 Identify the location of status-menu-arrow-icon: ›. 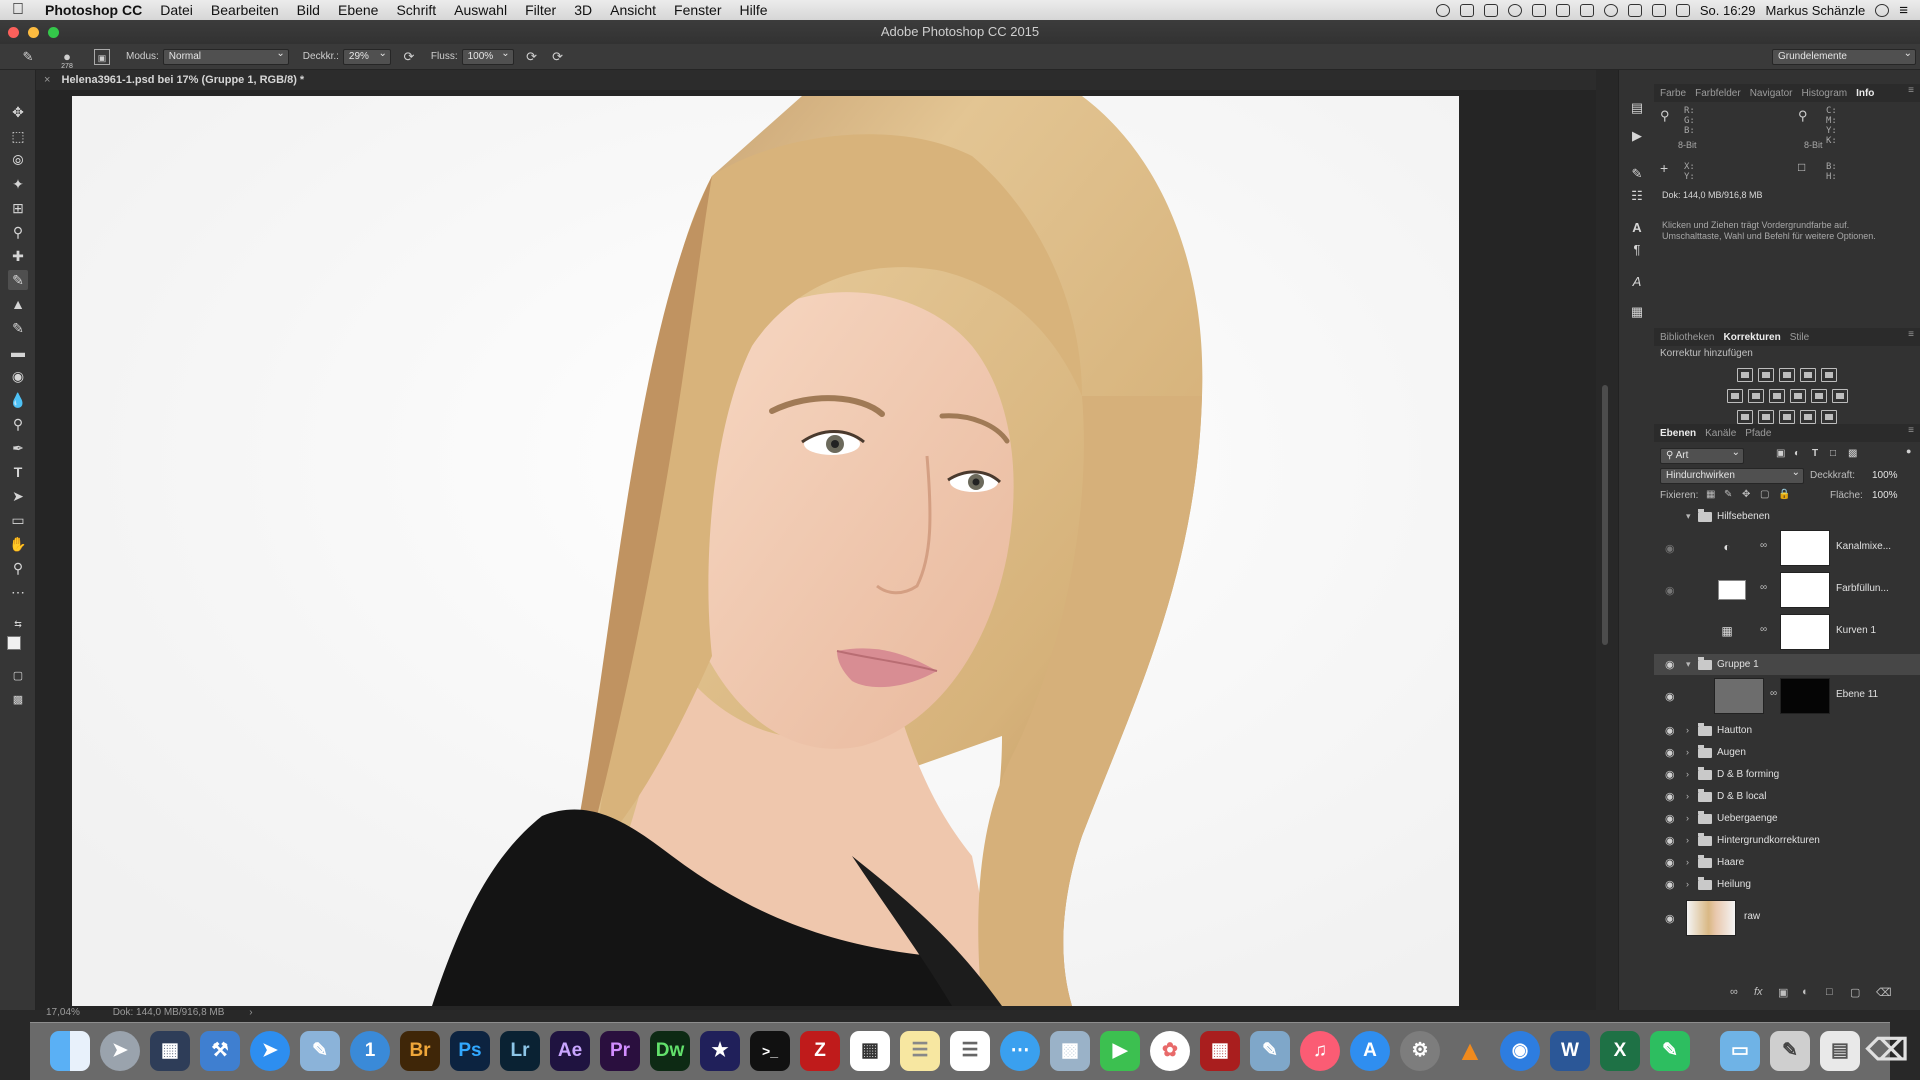
(250, 1012).